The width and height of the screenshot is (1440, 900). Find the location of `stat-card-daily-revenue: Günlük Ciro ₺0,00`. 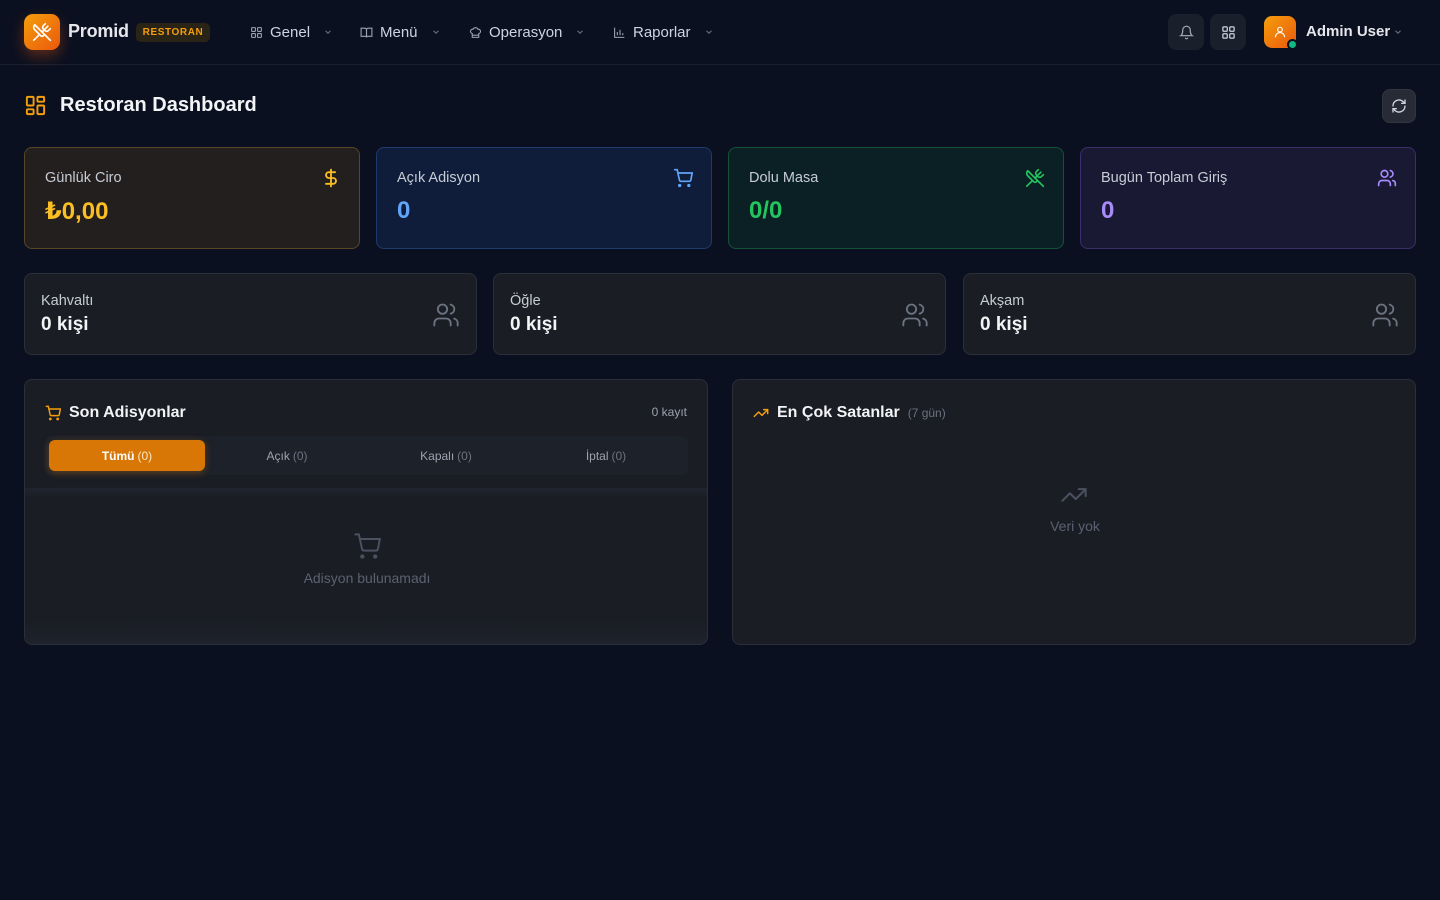

stat-card-daily-revenue: Günlük Ciro ₺0,00 is located at coordinates (192, 198).